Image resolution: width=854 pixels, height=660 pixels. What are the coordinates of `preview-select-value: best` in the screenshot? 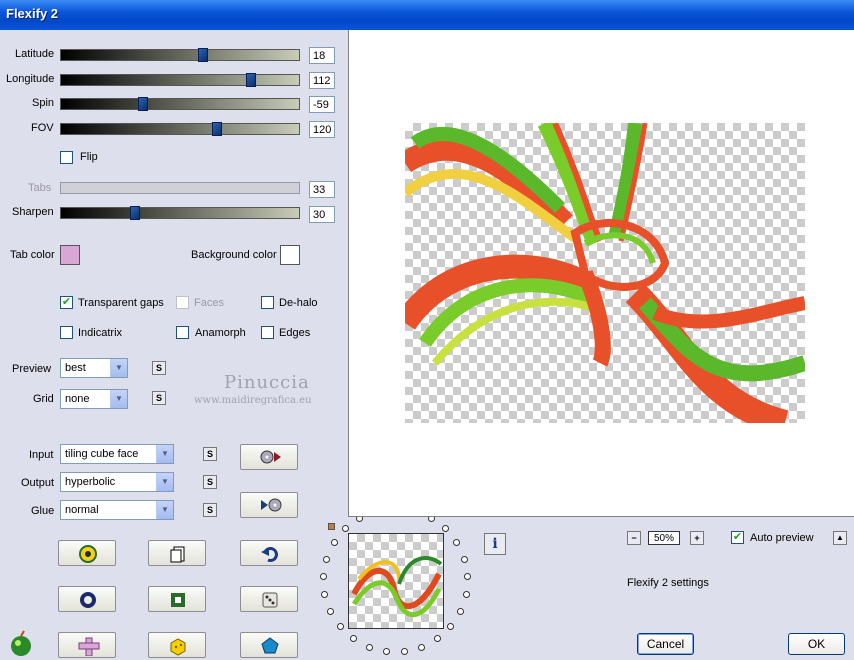 It's located at (75, 368).